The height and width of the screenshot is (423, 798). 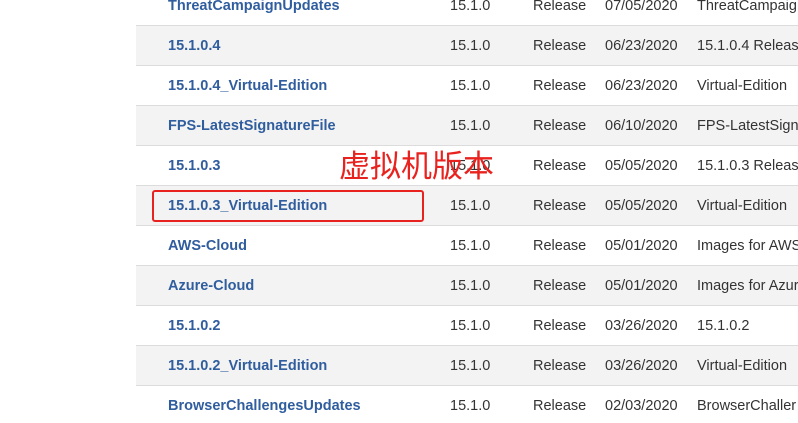 I want to click on file-link: 15.1.0.3, so click(x=194, y=166).